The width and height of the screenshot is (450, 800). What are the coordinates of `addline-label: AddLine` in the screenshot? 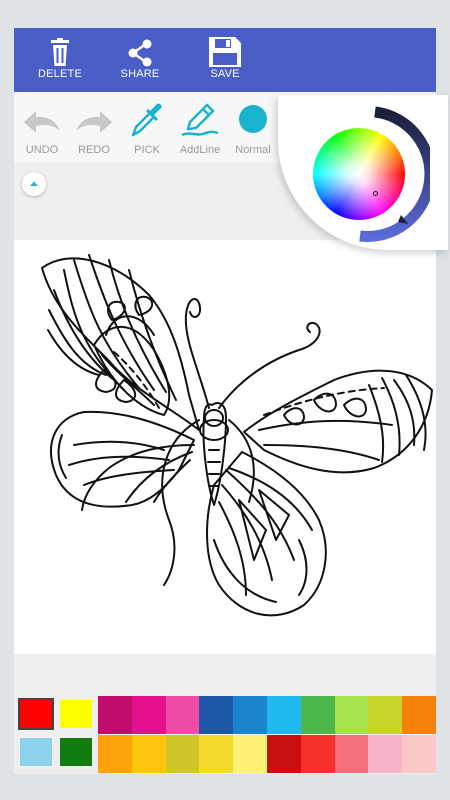 It's located at (200, 150).